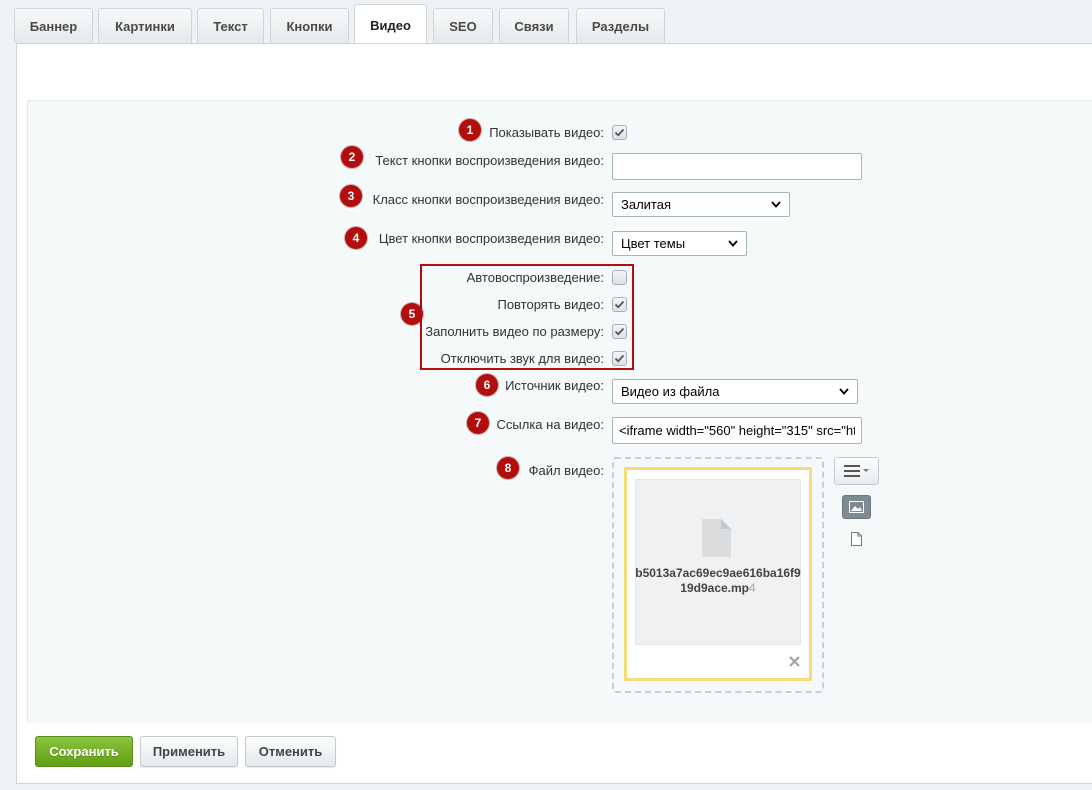  I want to click on source-label: Источник видео:, so click(554, 385).